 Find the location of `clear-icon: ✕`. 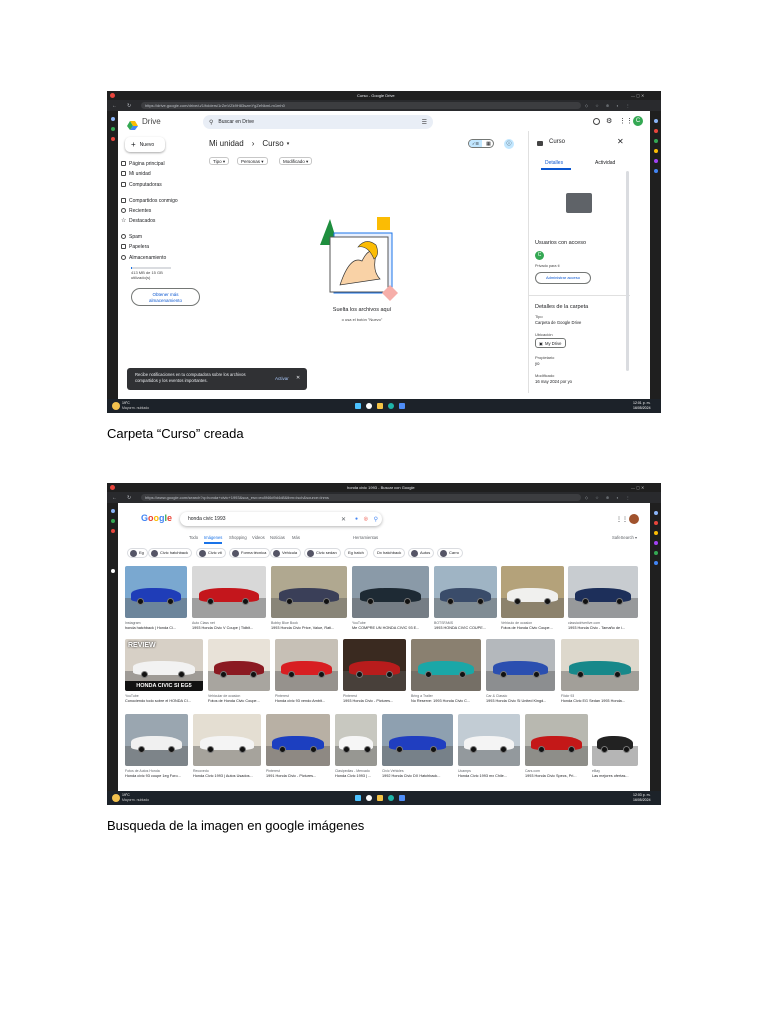

clear-icon: ✕ is located at coordinates (343, 519).